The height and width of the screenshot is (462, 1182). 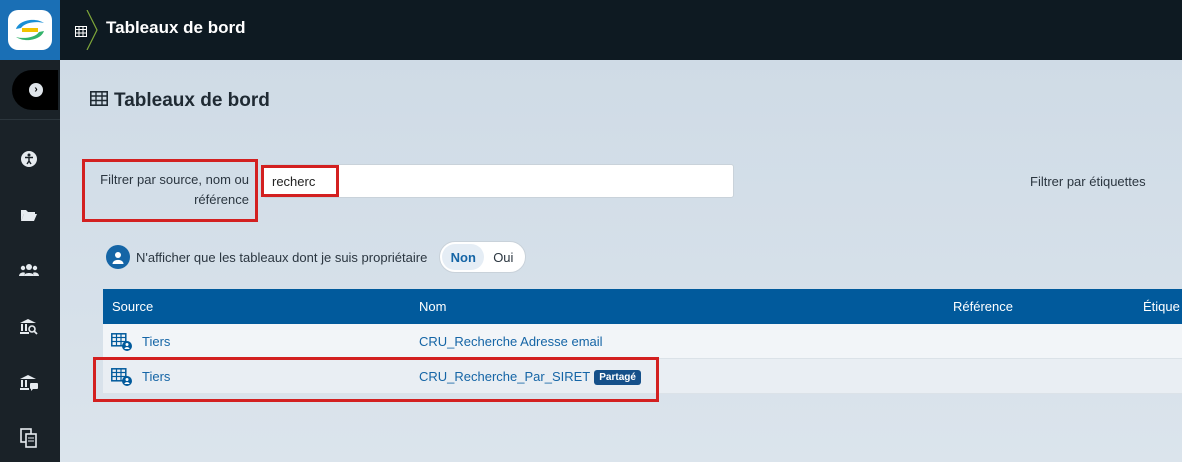 I want to click on breadcrumb-chevron-icon, so click(x=92, y=32).